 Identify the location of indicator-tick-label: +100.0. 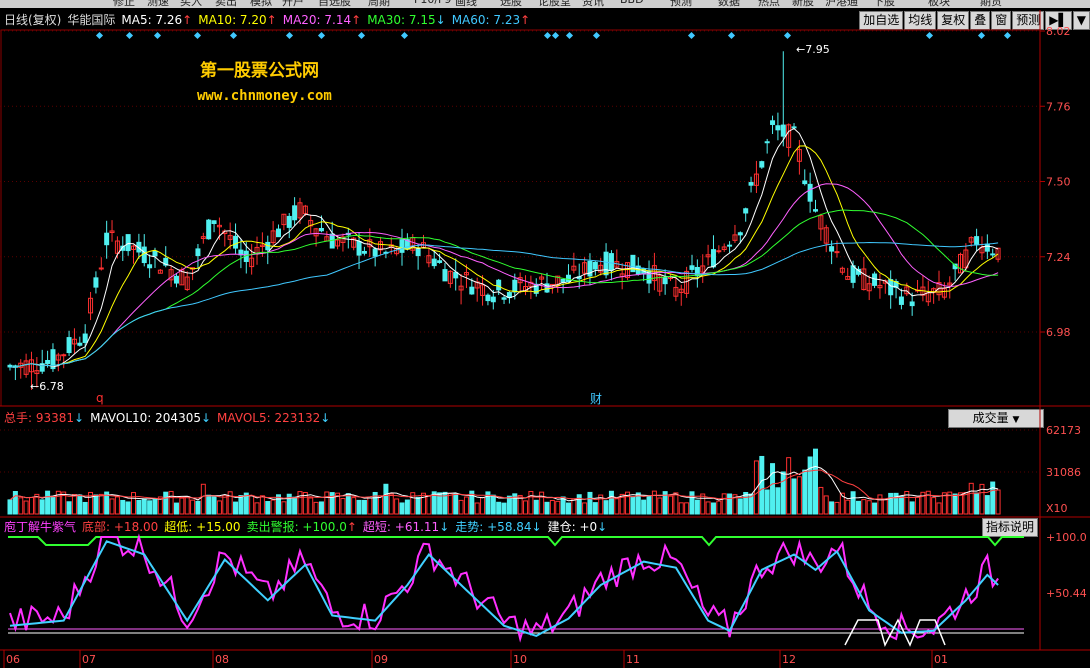
(1066, 537).